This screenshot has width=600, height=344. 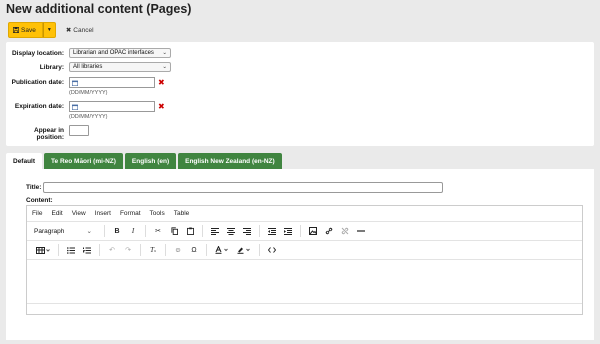 I want to click on display-location-select: Librarian and OPAC interfaces ⌄, so click(x=120, y=53).